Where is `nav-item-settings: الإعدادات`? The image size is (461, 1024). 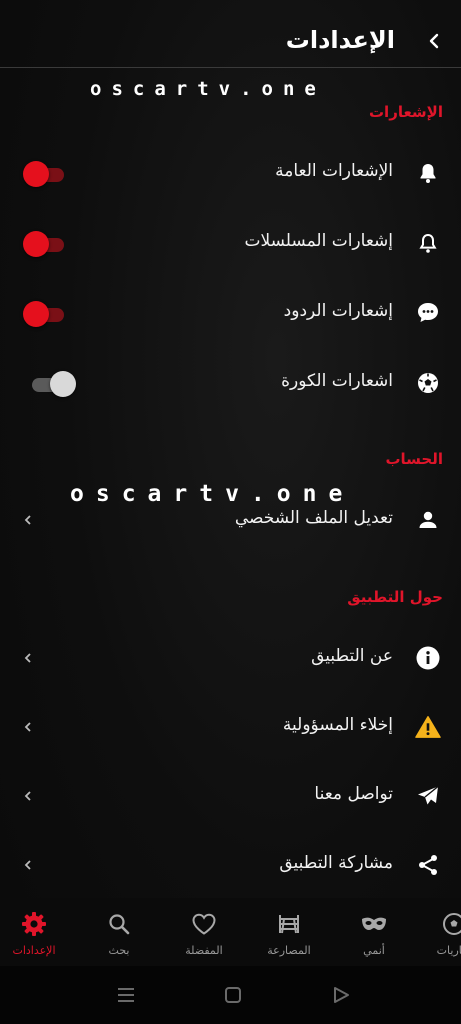 nav-item-settings: الإعدادات is located at coordinates (37, 932).